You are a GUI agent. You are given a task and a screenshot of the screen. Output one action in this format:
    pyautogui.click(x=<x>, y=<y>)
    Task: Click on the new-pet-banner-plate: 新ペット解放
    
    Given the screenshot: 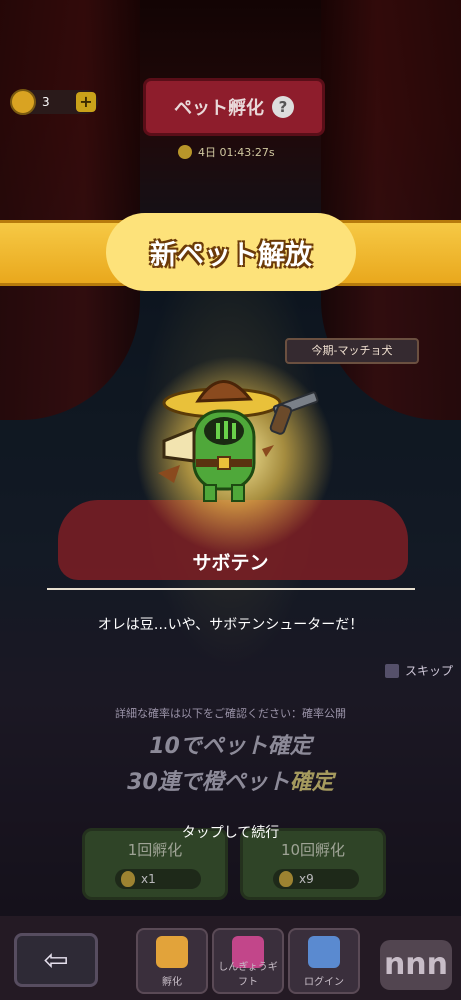 What is the action you would take?
    pyautogui.click(x=231, y=252)
    